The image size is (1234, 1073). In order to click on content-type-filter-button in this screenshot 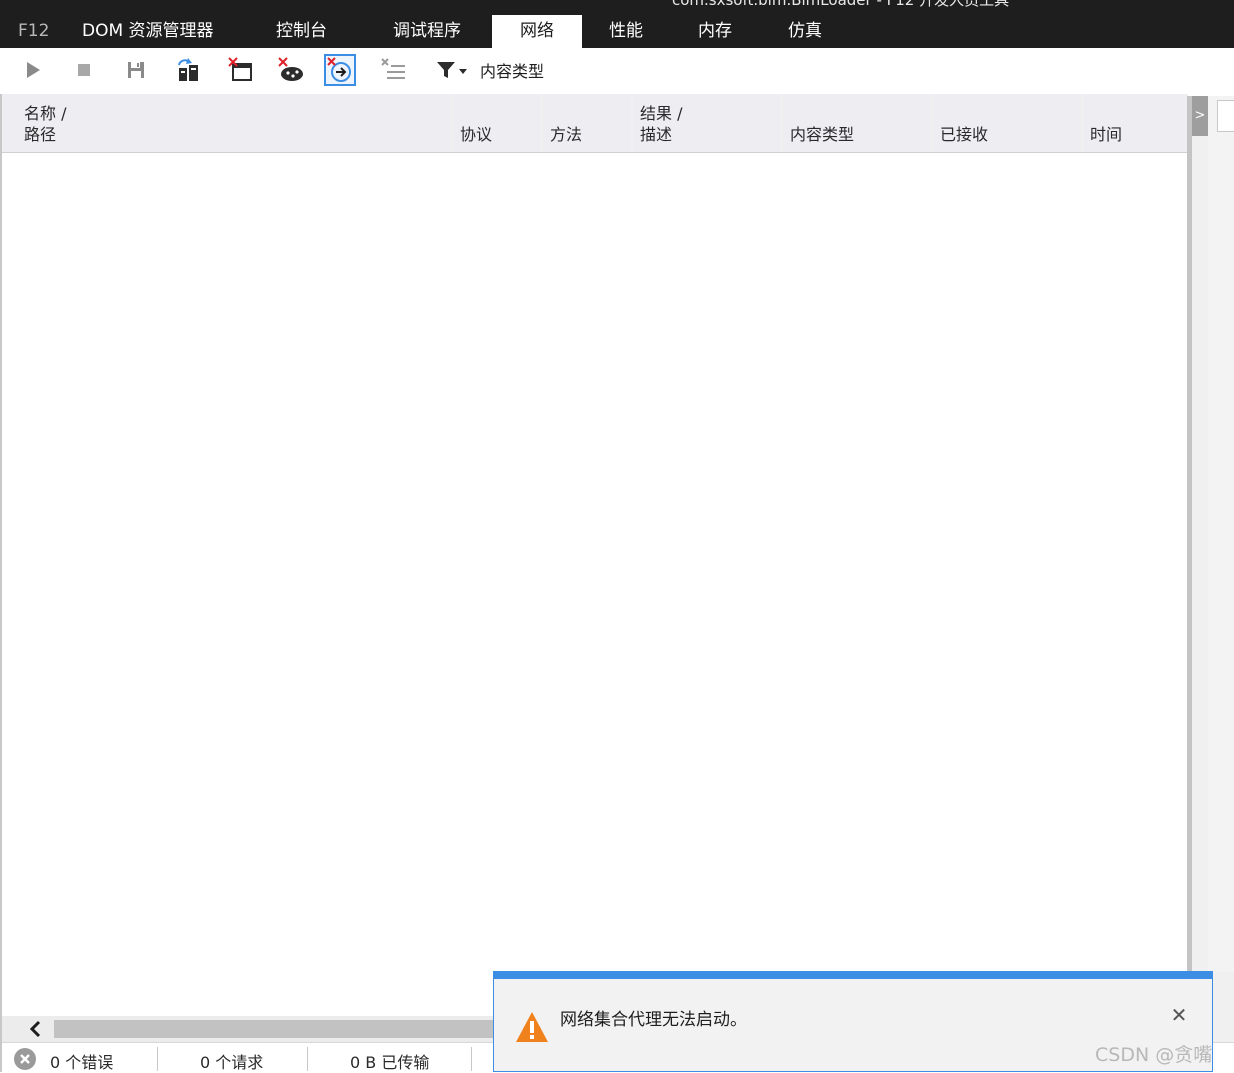, I will do `click(452, 70)`.